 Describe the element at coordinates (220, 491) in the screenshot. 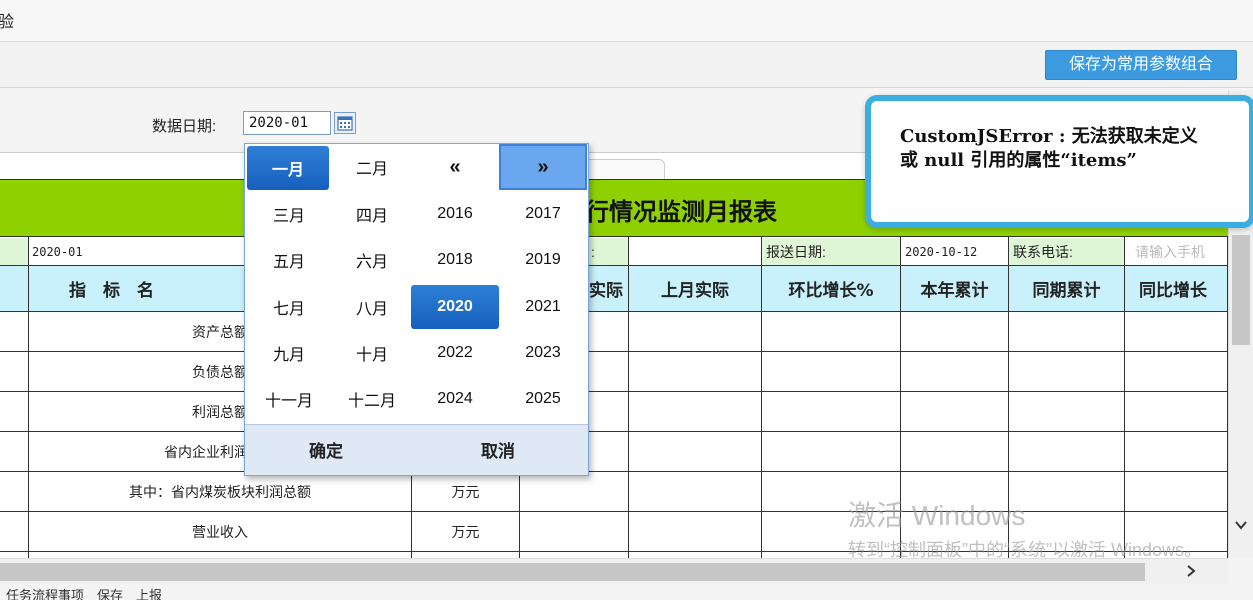

I see `row-name: 其中：省内煤炭板块利润总额` at that location.